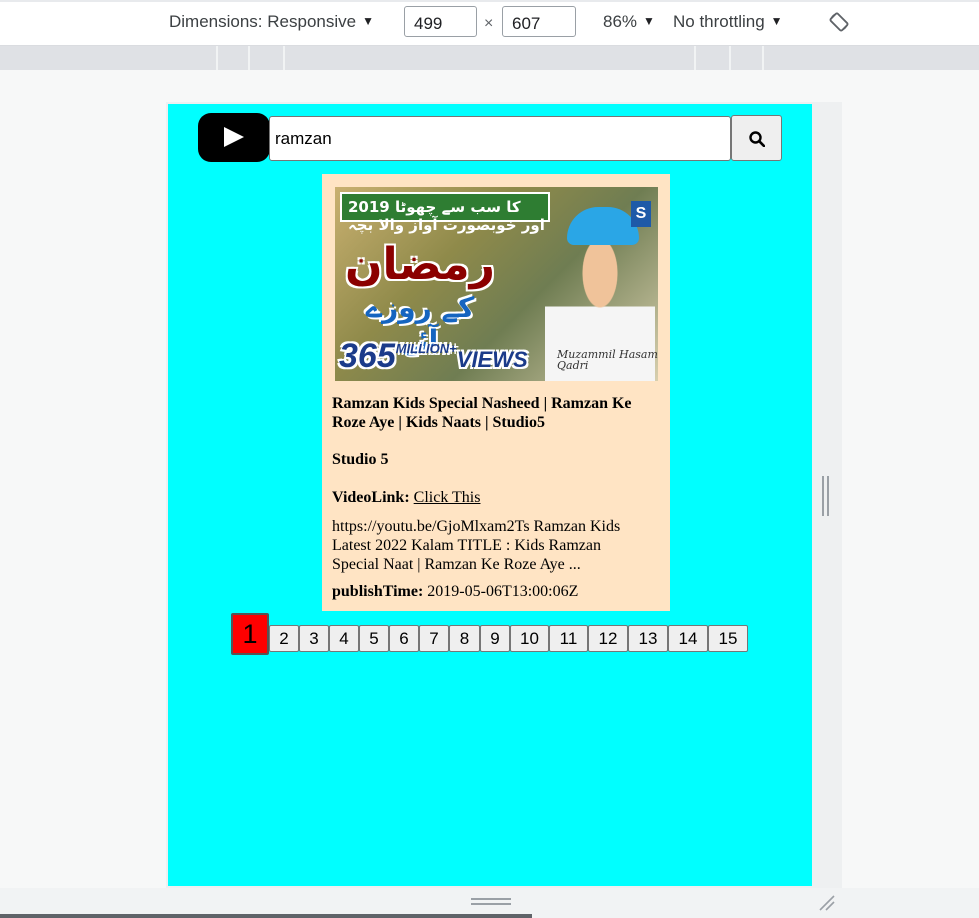  Describe the element at coordinates (503, 591) in the screenshot. I see `publish-time-value: 2019-05-06T13:00:06Z` at that location.